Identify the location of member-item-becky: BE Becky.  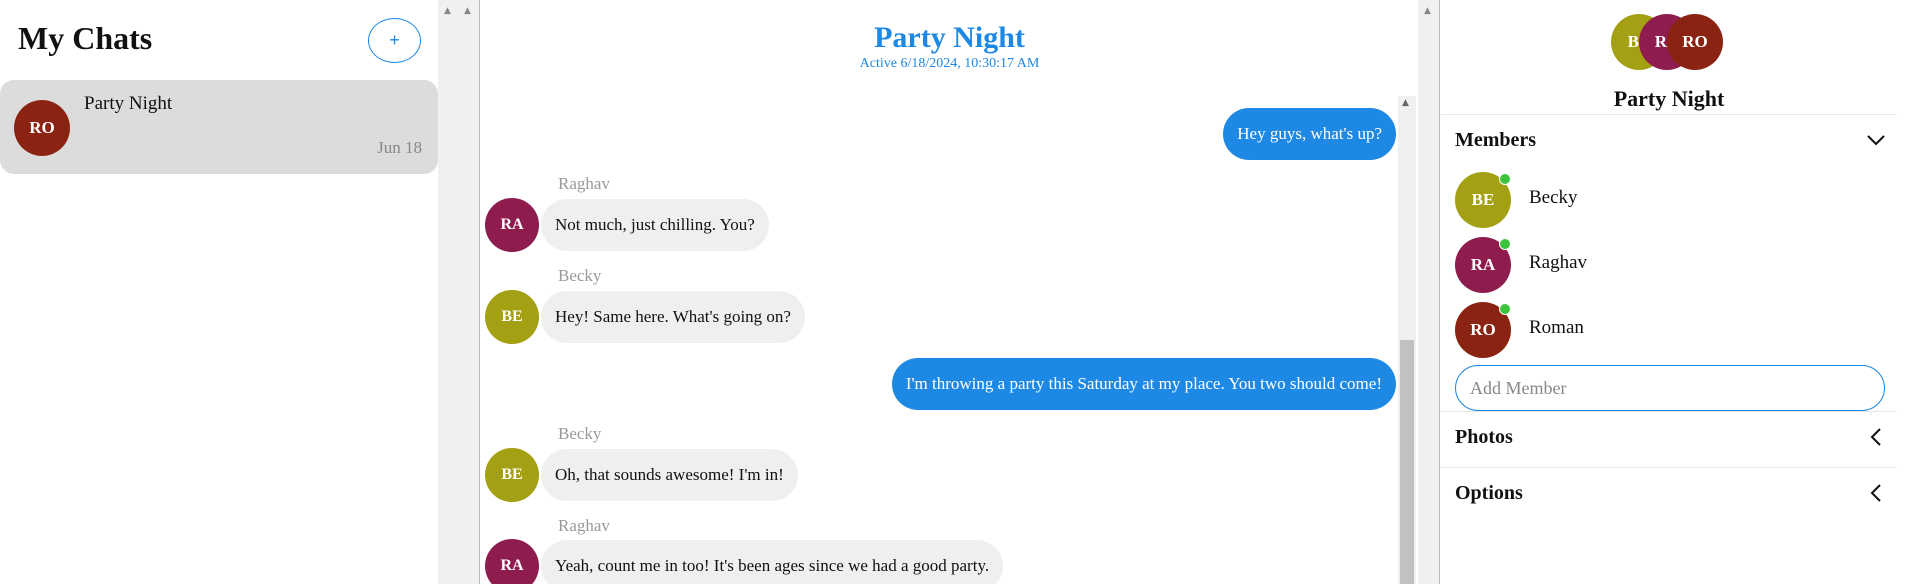
(1665, 200).